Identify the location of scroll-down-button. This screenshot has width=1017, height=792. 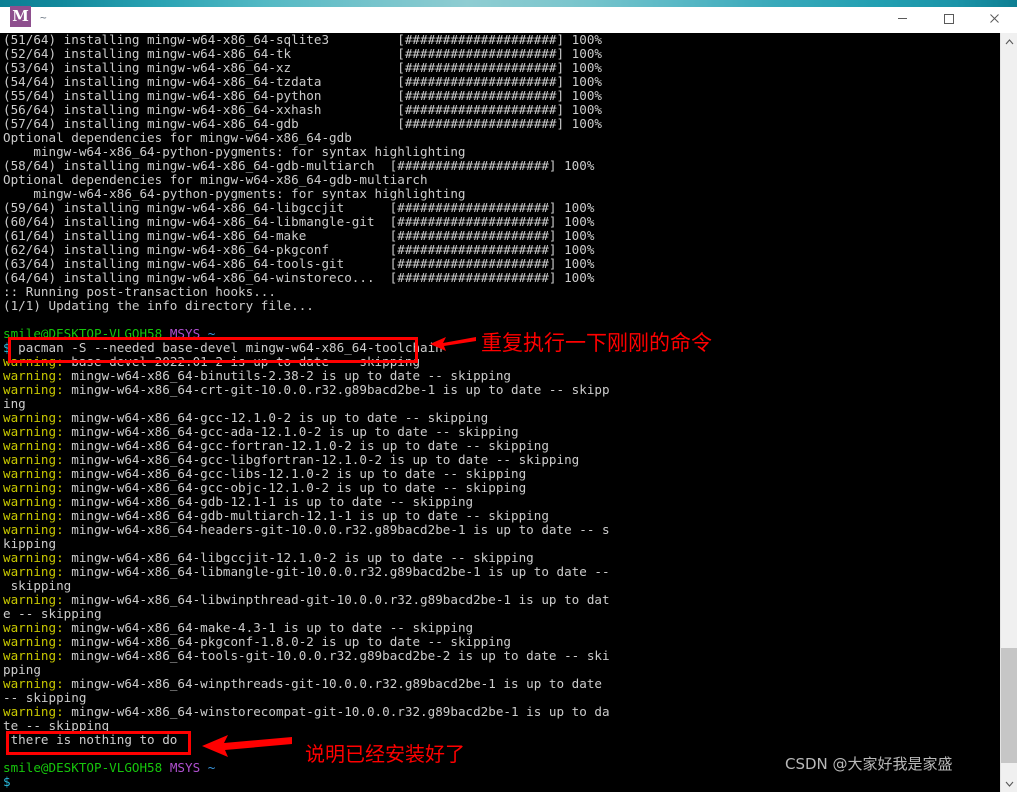
(1009, 783).